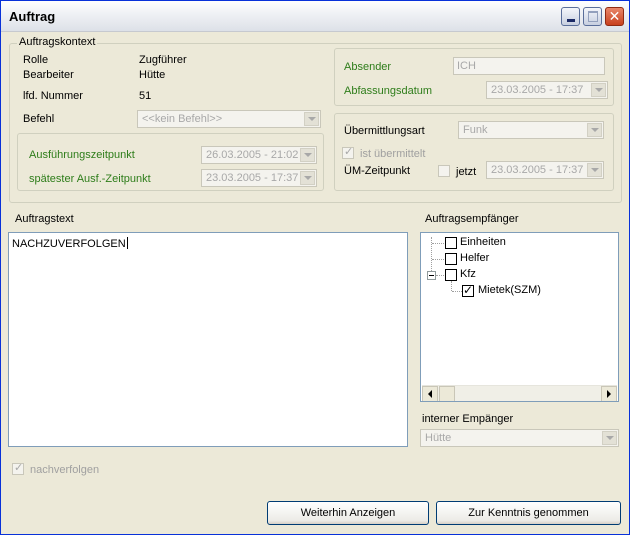  What do you see at coordinates (48, 75) in the screenshot?
I see `bearbeiter-label: Bearbeiter` at bounding box center [48, 75].